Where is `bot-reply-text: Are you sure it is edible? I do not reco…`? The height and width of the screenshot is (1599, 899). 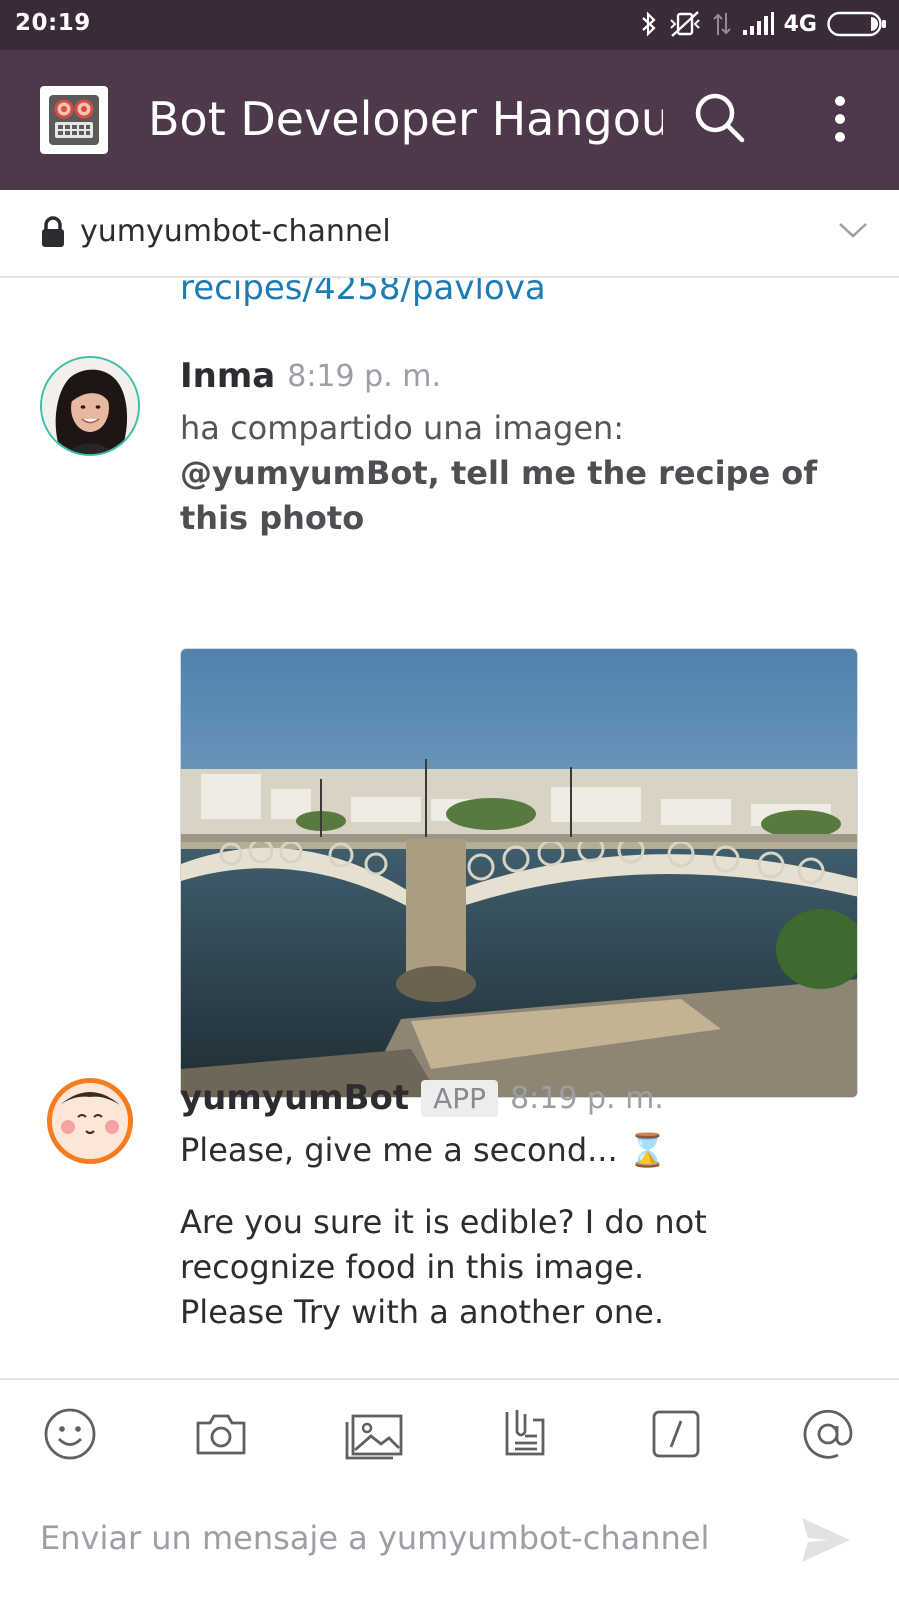 bot-reply-text: Are you sure it is edible? I do not reco… is located at coordinates (443, 1267).